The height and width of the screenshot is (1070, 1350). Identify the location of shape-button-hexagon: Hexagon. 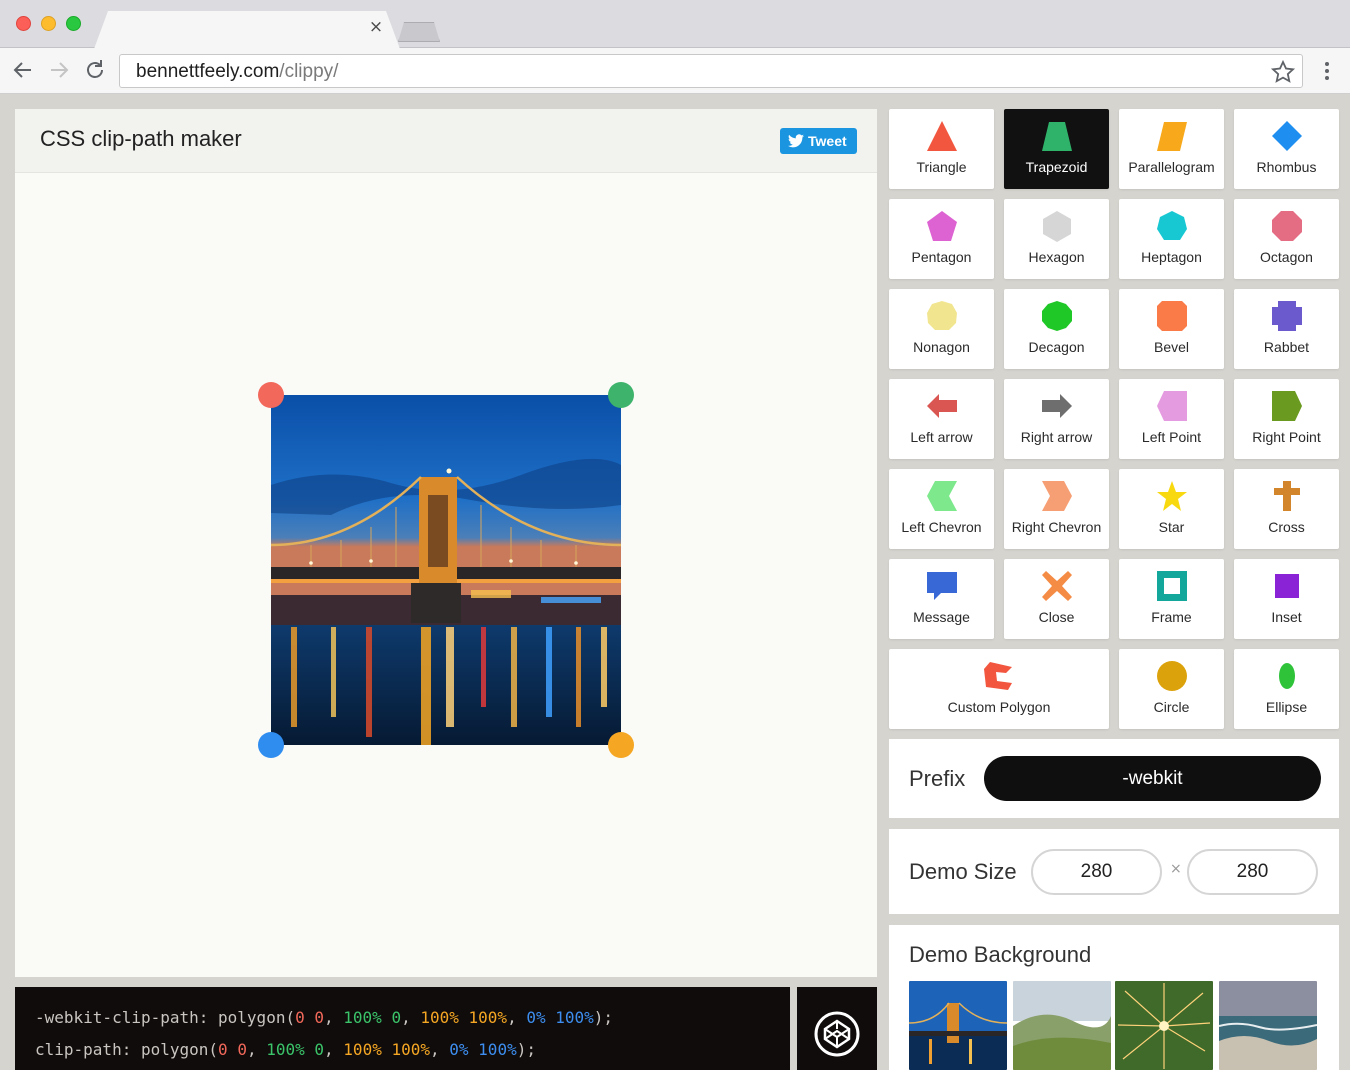
(1056, 239).